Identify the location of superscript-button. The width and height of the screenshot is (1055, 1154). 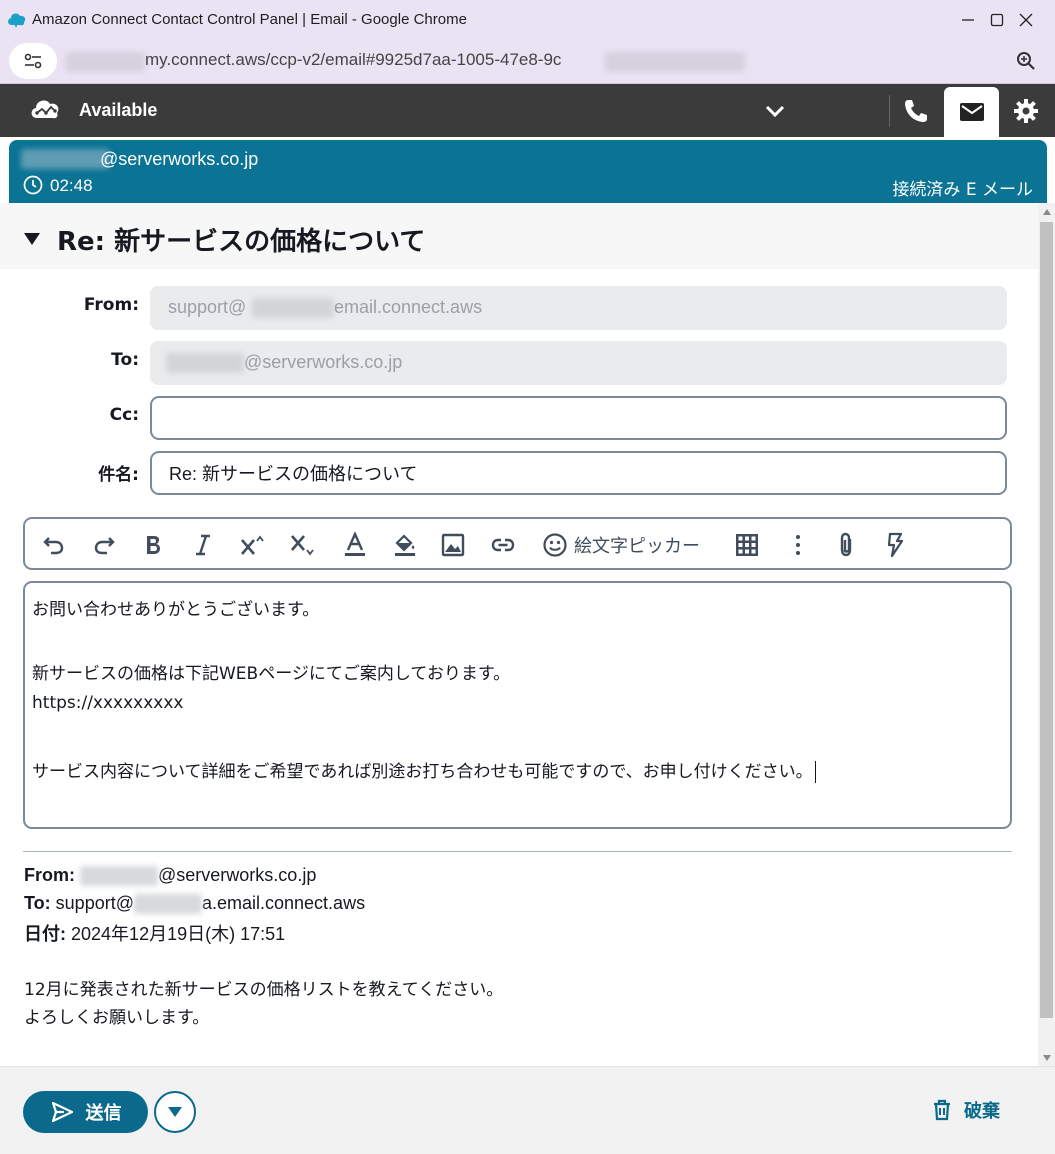
(252, 545).